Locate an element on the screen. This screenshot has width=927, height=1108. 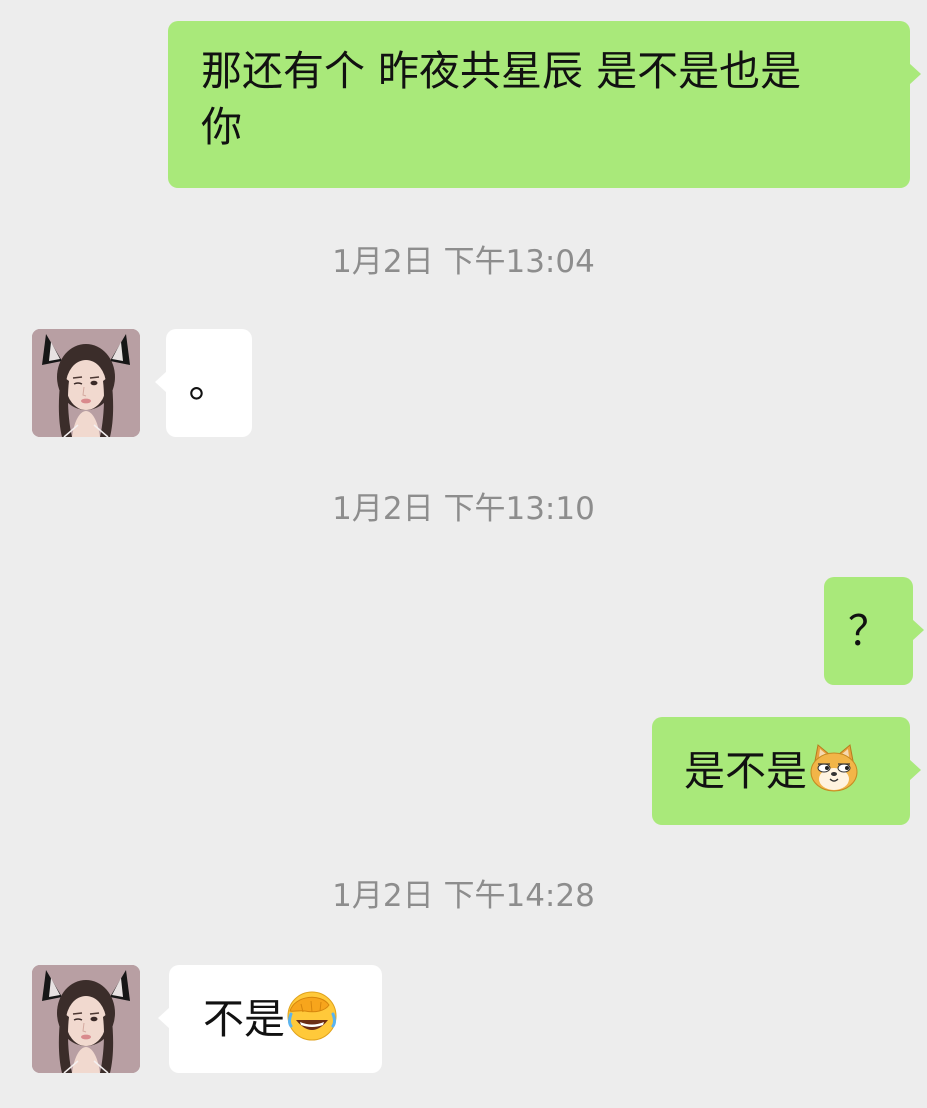
message-text: 不是 is located at coordinates (244, 1019).